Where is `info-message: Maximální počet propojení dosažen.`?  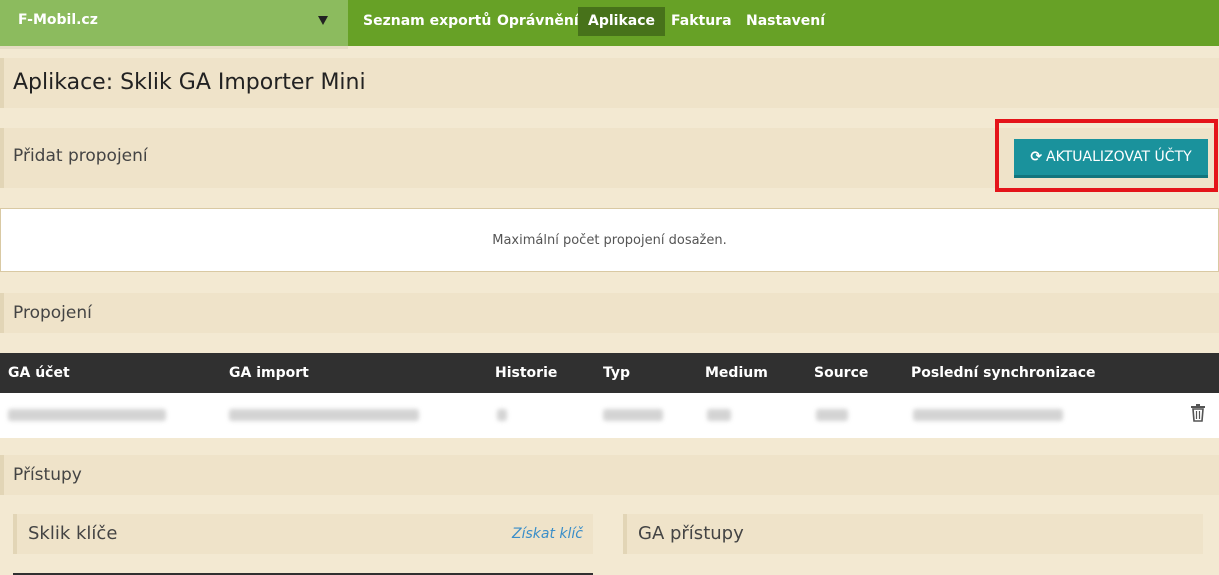
info-message: Maximální počet propojení dosažen. is located at coordinates (609, 240).